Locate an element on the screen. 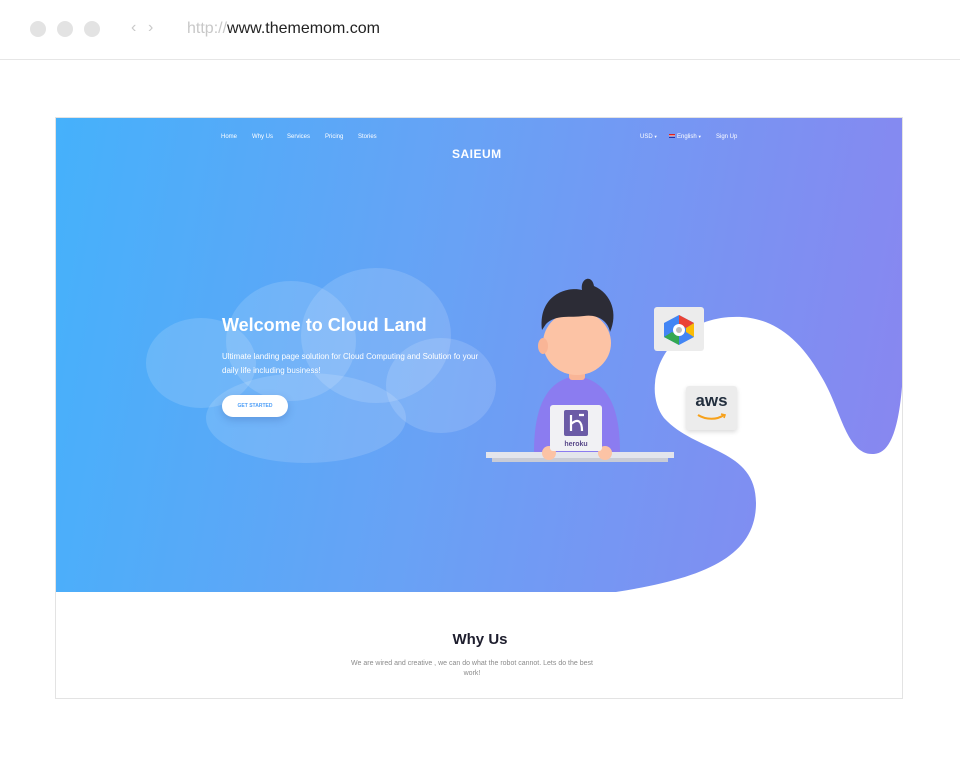 The height and width of the screenshot is (758, 960). url-host: www.thememom.com is located at coordinates (303, 28).